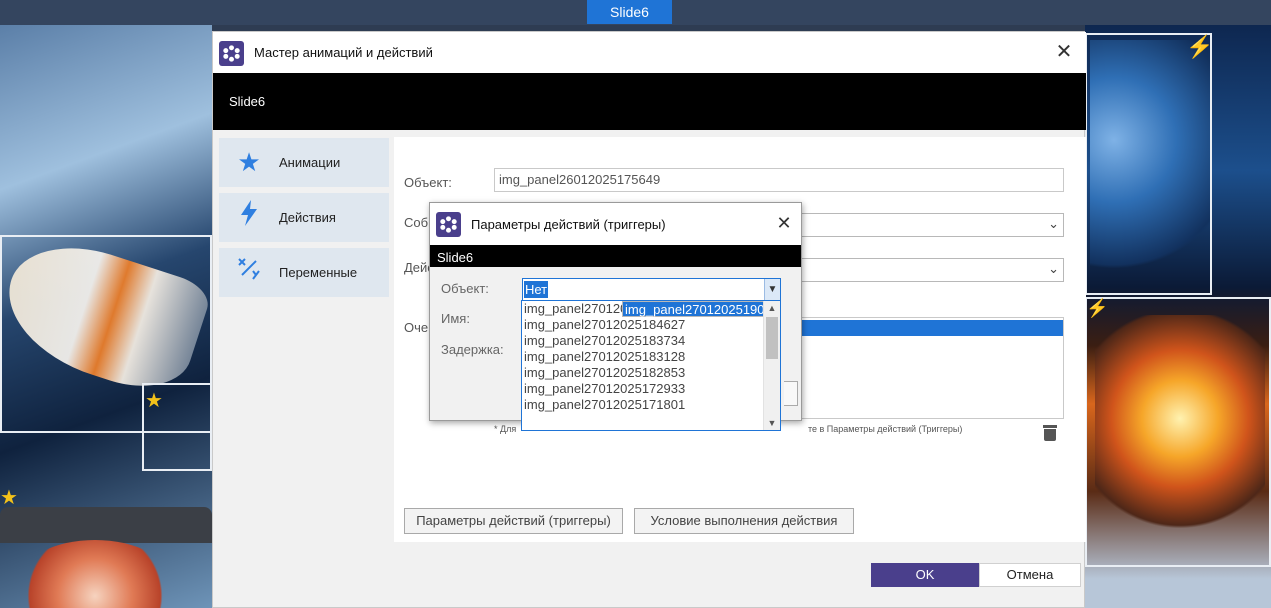  I want to click on scroll-down-icon: ▼, so click(772, 423).